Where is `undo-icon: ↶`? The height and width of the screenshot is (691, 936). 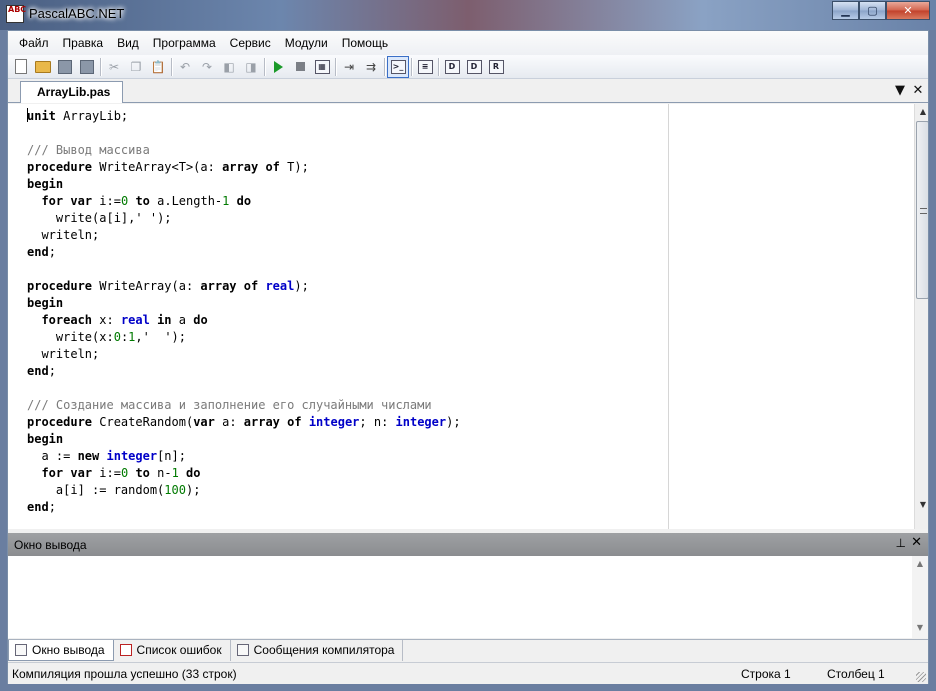 undo-icon: ↶ is located at coordinates (185, 67).